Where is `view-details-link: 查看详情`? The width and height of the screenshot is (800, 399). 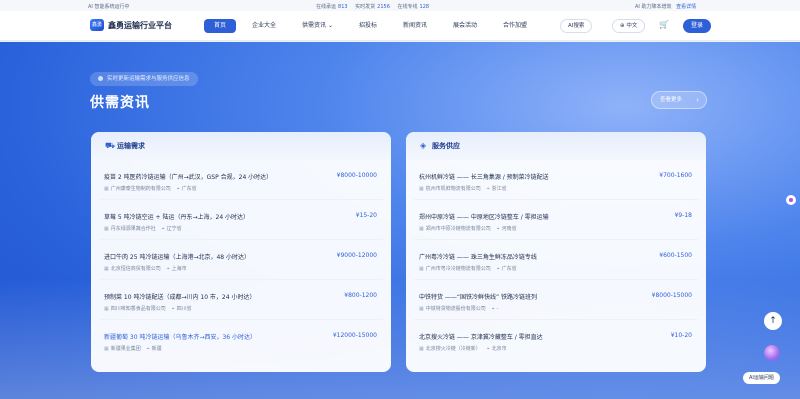 view-details-link: 查看详情 is located at coordinates (686, 7).